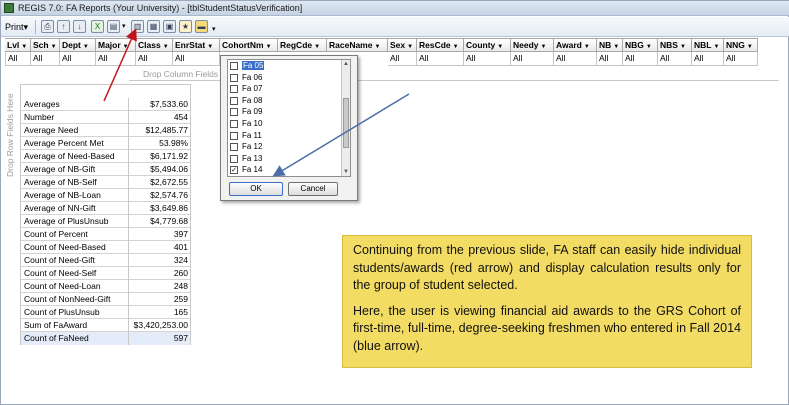 The height and width of the screenshot is (405, 789). What do you see at coordinates (289, 124) in the screenshot?
I see `cohort-option: Fa 10` at bounding box center [289, 124].